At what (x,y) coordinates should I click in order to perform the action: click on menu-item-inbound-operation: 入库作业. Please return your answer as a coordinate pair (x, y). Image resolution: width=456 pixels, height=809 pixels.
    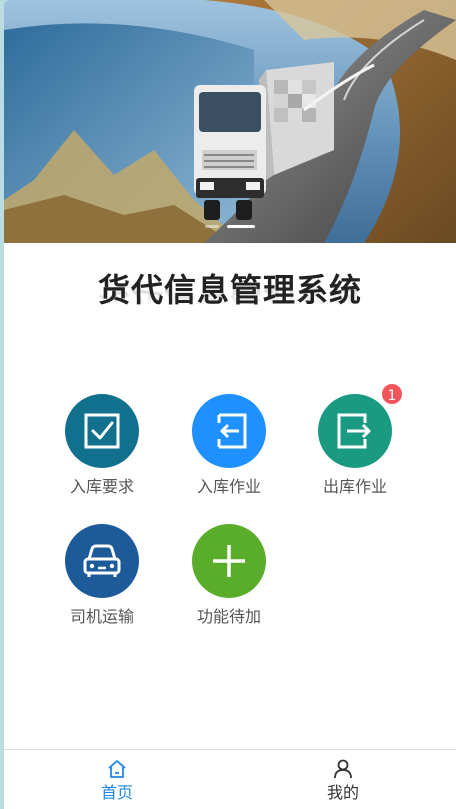
    Looking at the image, I should click on (229, 449).